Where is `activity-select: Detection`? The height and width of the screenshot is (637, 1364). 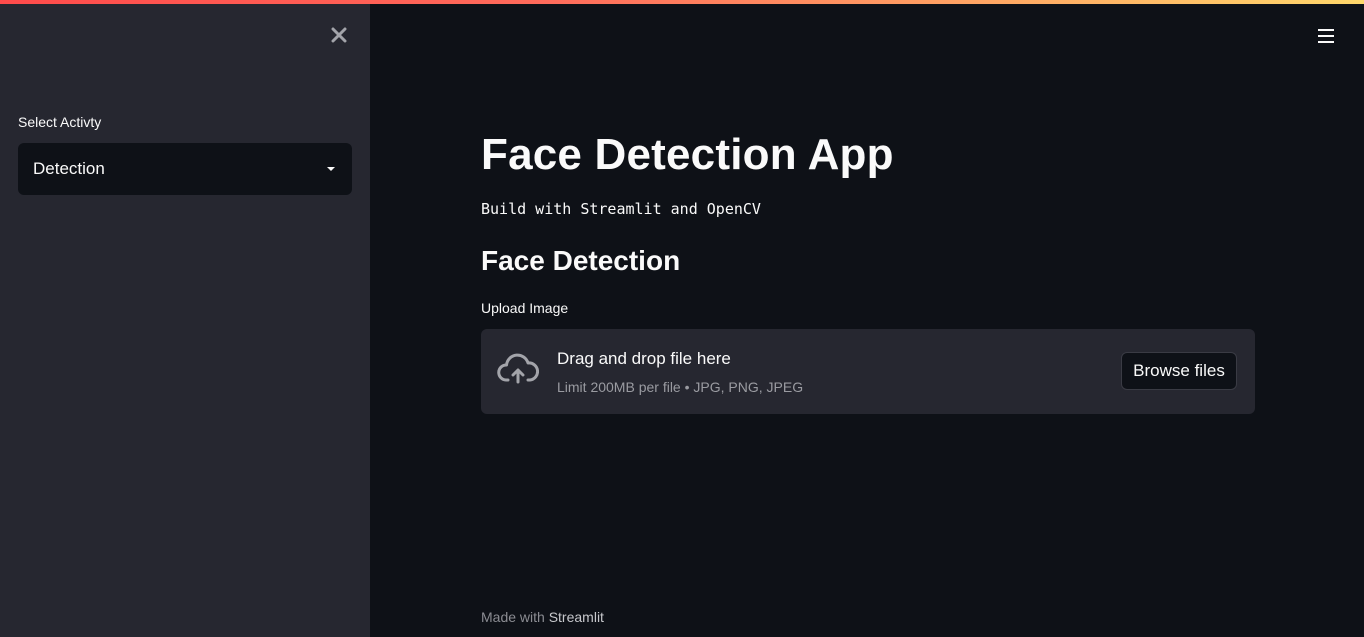 activity-select: Detection is located at coordinates (185, 169).